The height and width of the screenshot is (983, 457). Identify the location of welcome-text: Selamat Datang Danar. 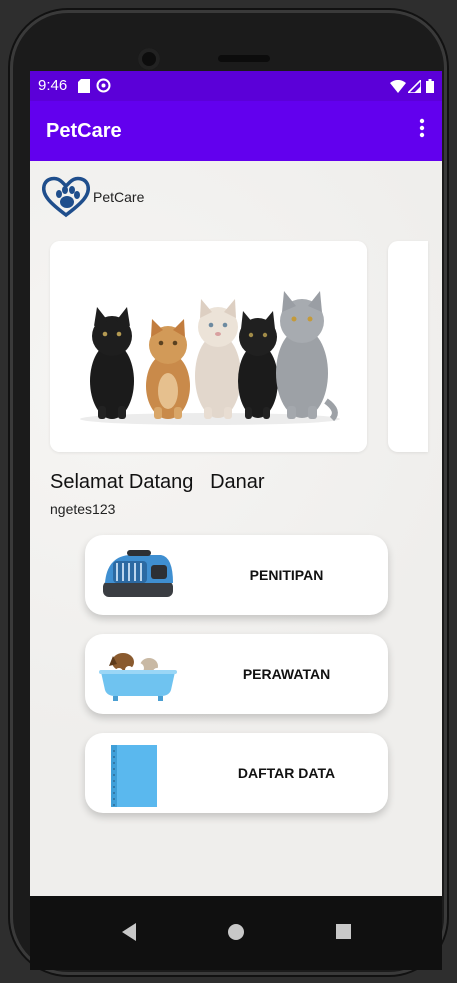
(157, 482).